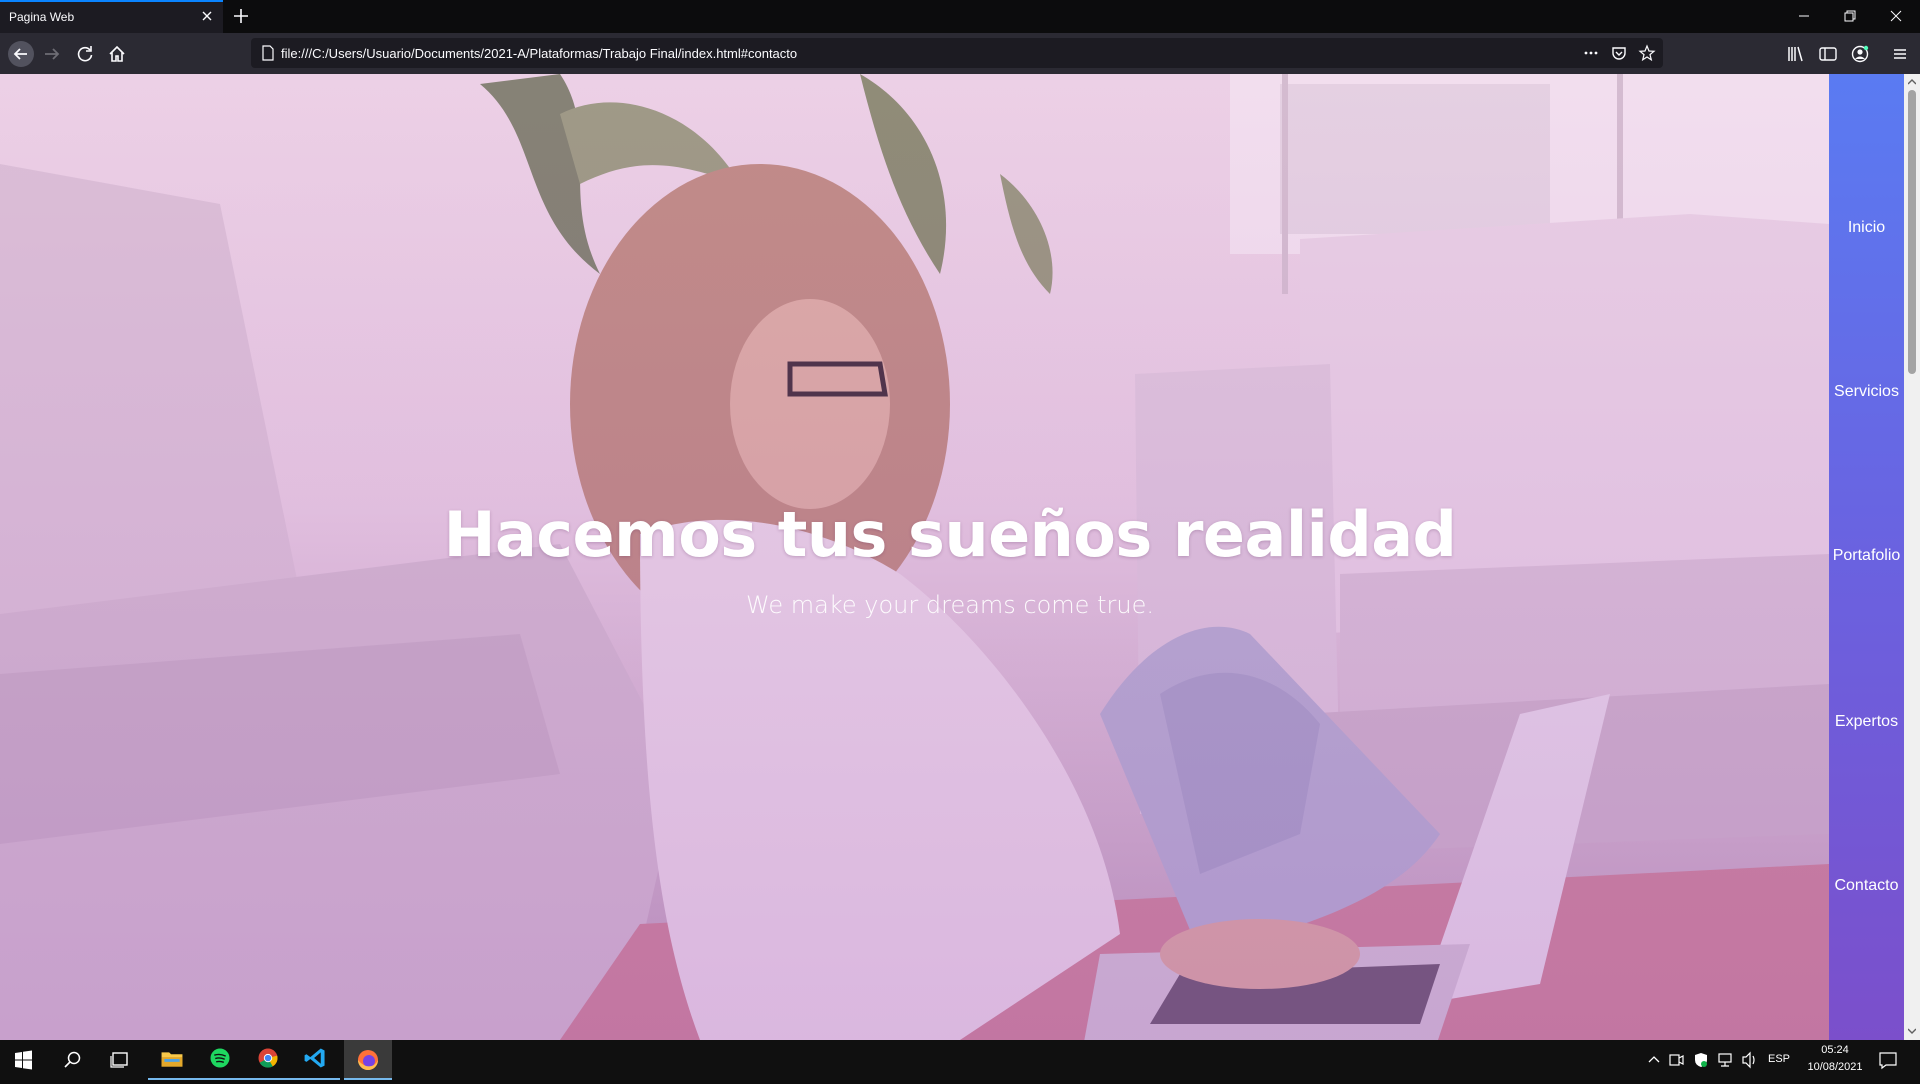 The image size is (1920, 1084). What do you see at coordinates (52, 54) in the screenshot?
I see `forward-icon` at bounding box center [52, 54].